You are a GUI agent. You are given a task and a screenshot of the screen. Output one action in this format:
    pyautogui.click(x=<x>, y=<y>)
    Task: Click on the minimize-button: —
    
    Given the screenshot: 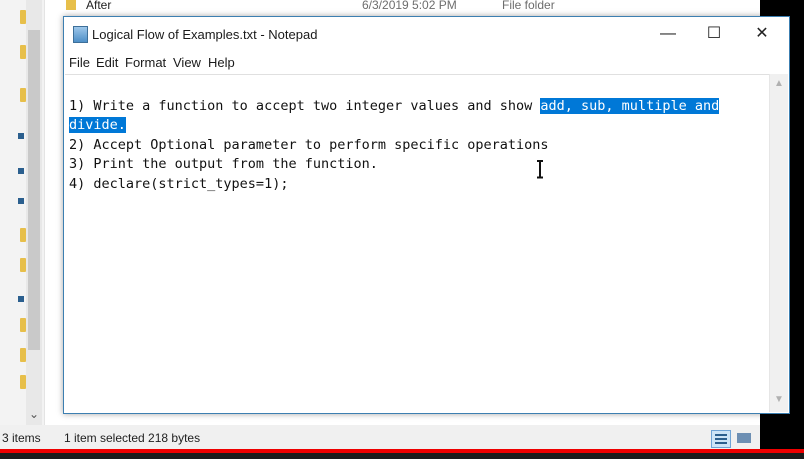 What is the action you would take?
    pyautogui.click(x=668, y=34)
    